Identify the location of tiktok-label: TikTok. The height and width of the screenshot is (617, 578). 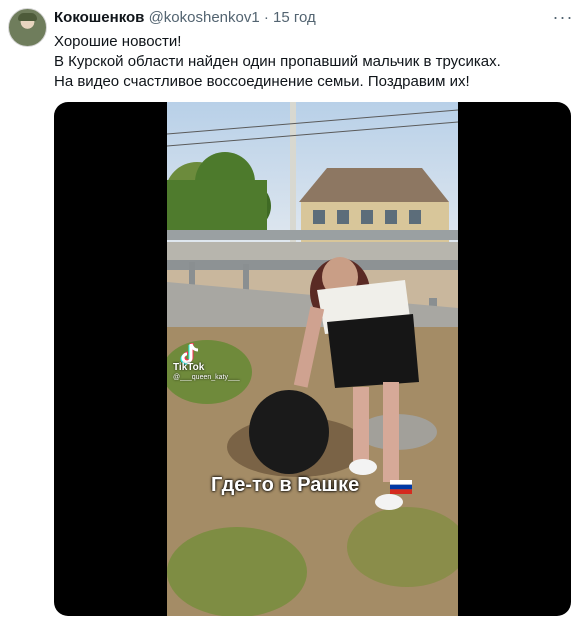
(189, 367).